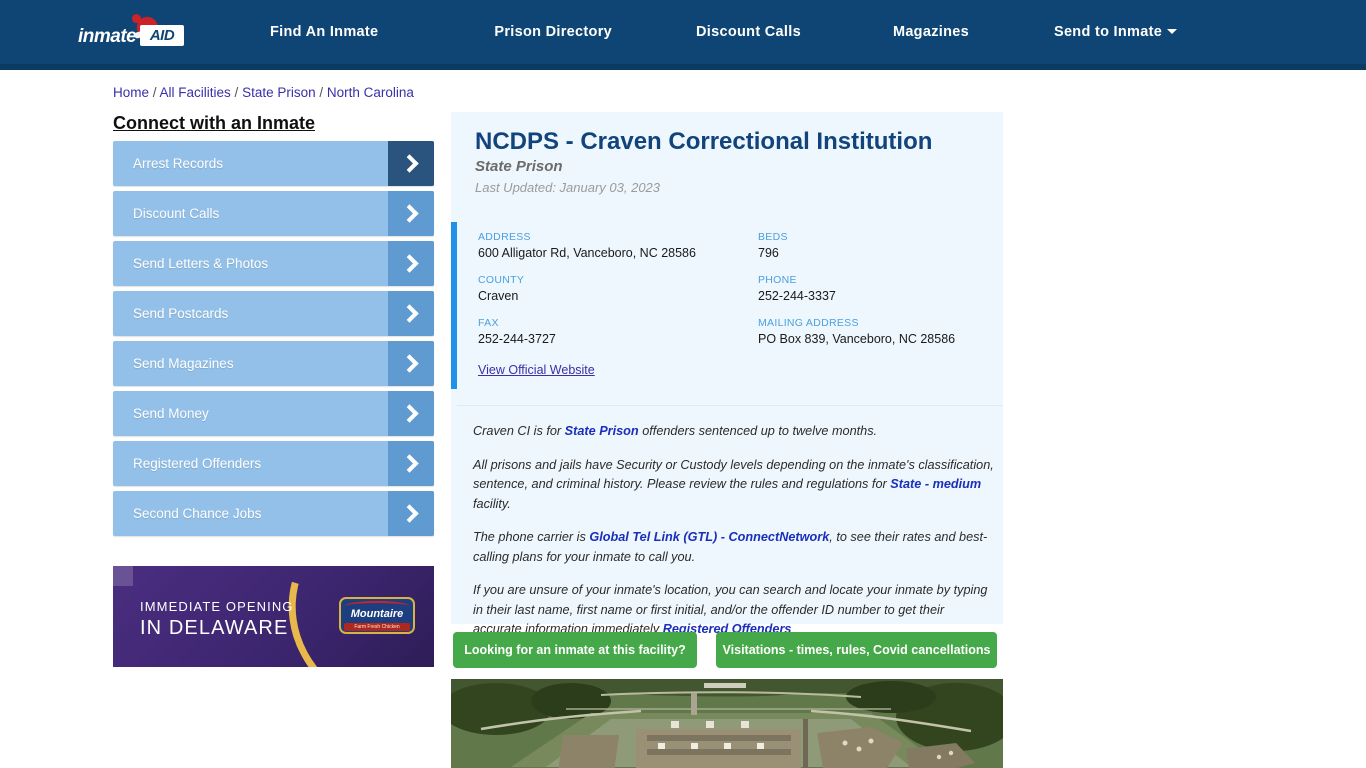  Describe the element at coordinates (808, 323) in the screenshot. I see `detail-label: MAILING ADDRESS` at that location.